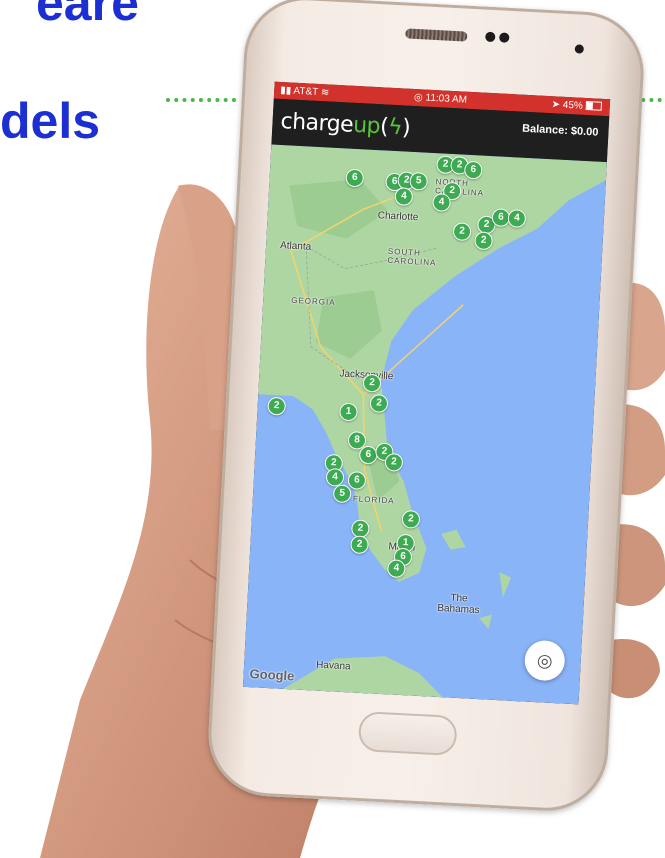 This screenshot has width=665, height=858. Describe the element at coordinates (395, 127) in the screenshot. I see `lightning-bolt-icon: (ϟ)` at that location.